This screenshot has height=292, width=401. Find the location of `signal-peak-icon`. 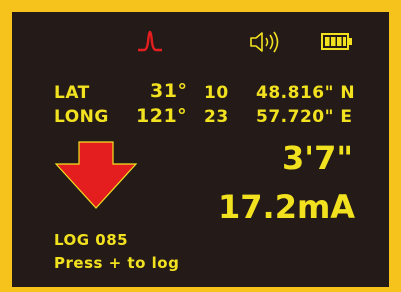

signal-peak-icon is located at coordinates (150, 41).